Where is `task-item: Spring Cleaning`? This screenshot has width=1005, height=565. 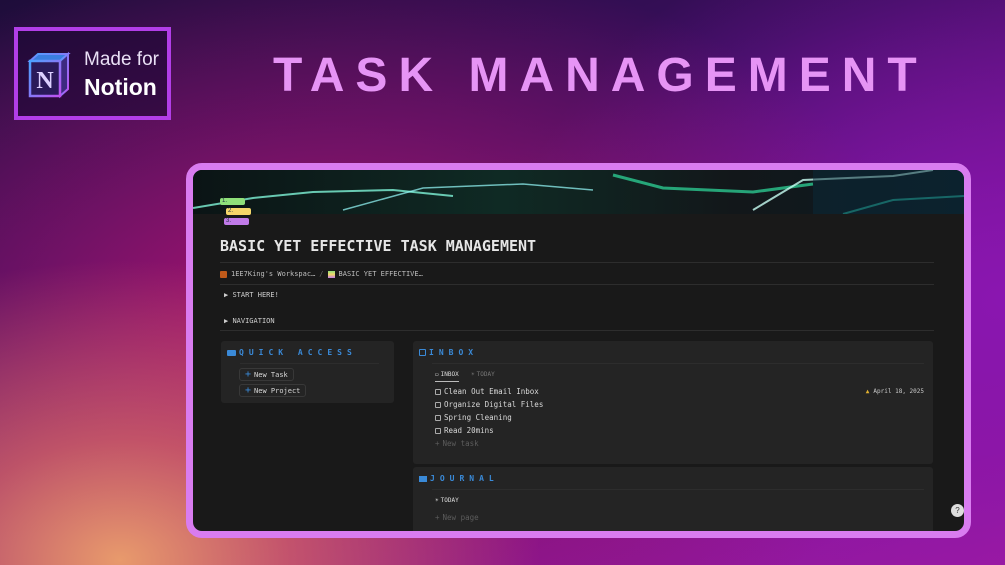 task-item: Spring Cleaning is located at coordinates (473, 417).